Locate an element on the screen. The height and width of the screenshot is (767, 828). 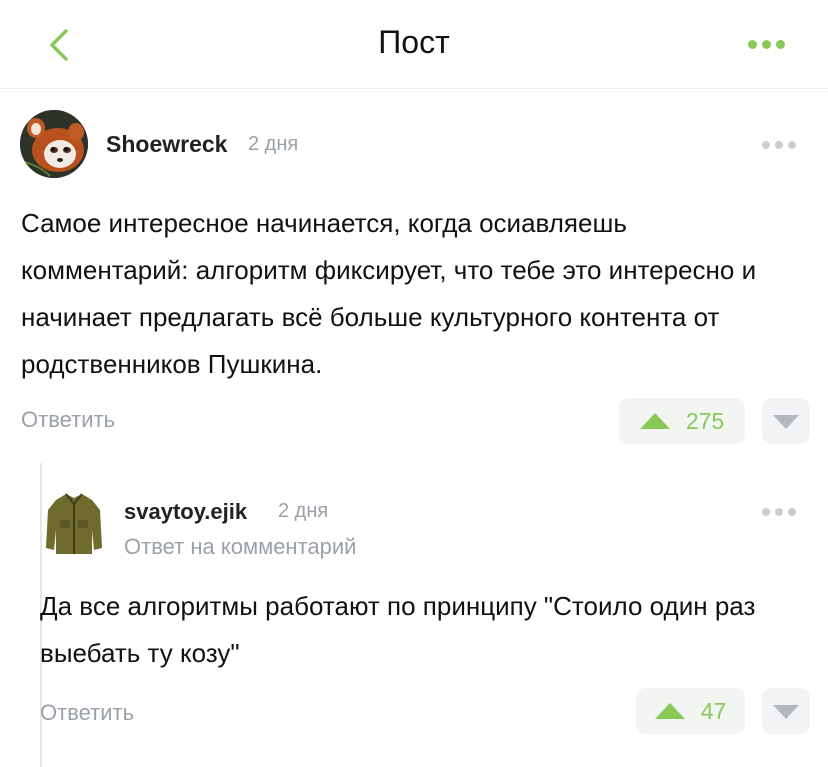
jacket-avatar-icon is located at coordinates (74, 523).